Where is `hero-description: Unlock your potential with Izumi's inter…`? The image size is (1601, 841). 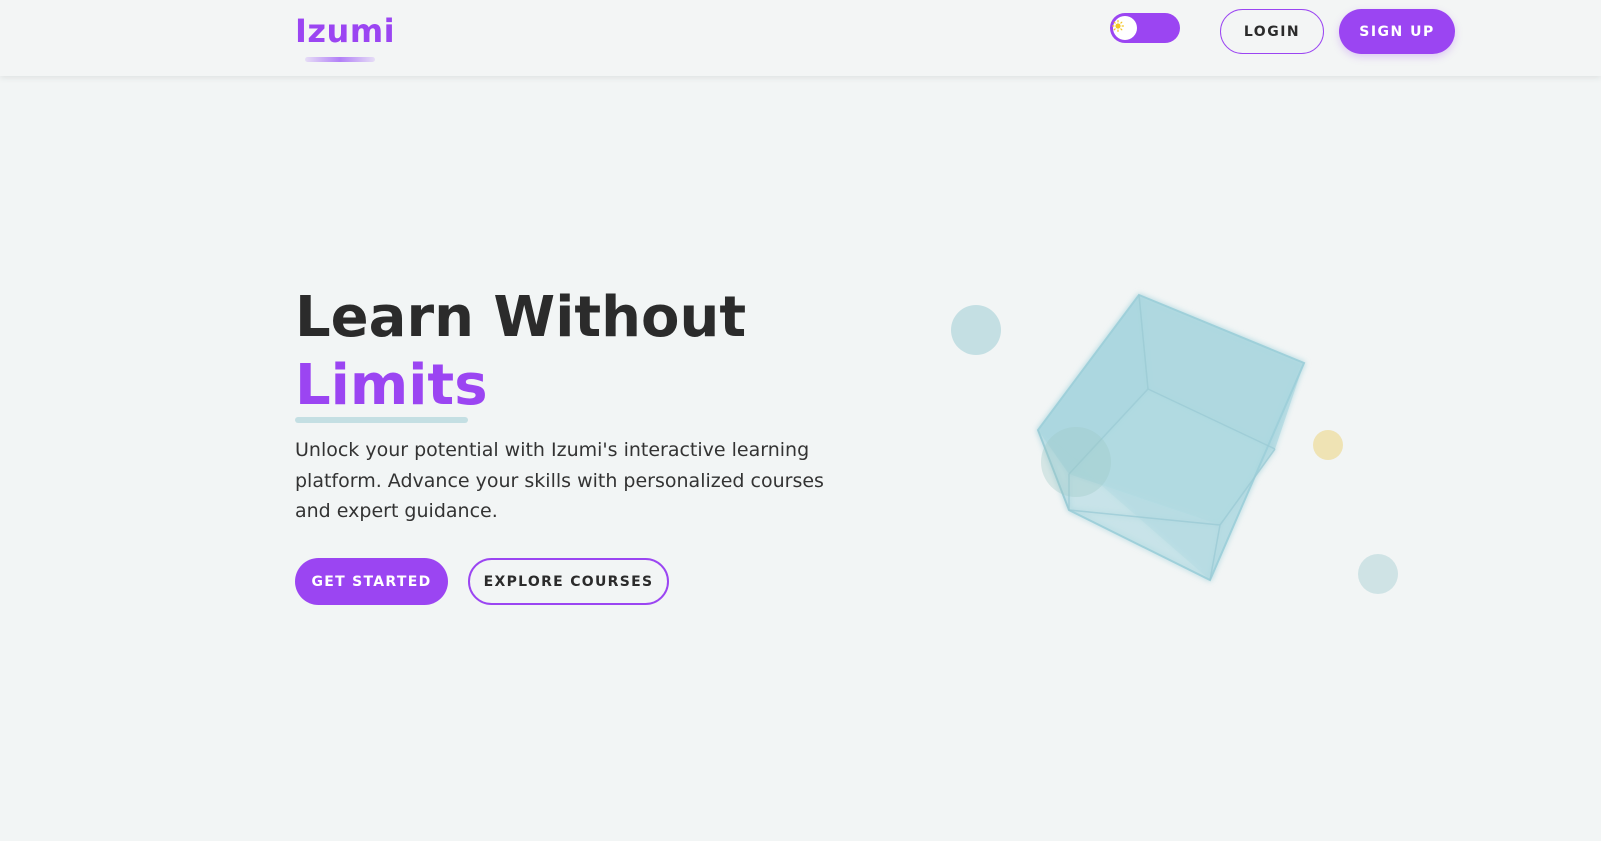 hero-description: Unlock your potential with Izumi's inter… is located at coordinates (559, 480).